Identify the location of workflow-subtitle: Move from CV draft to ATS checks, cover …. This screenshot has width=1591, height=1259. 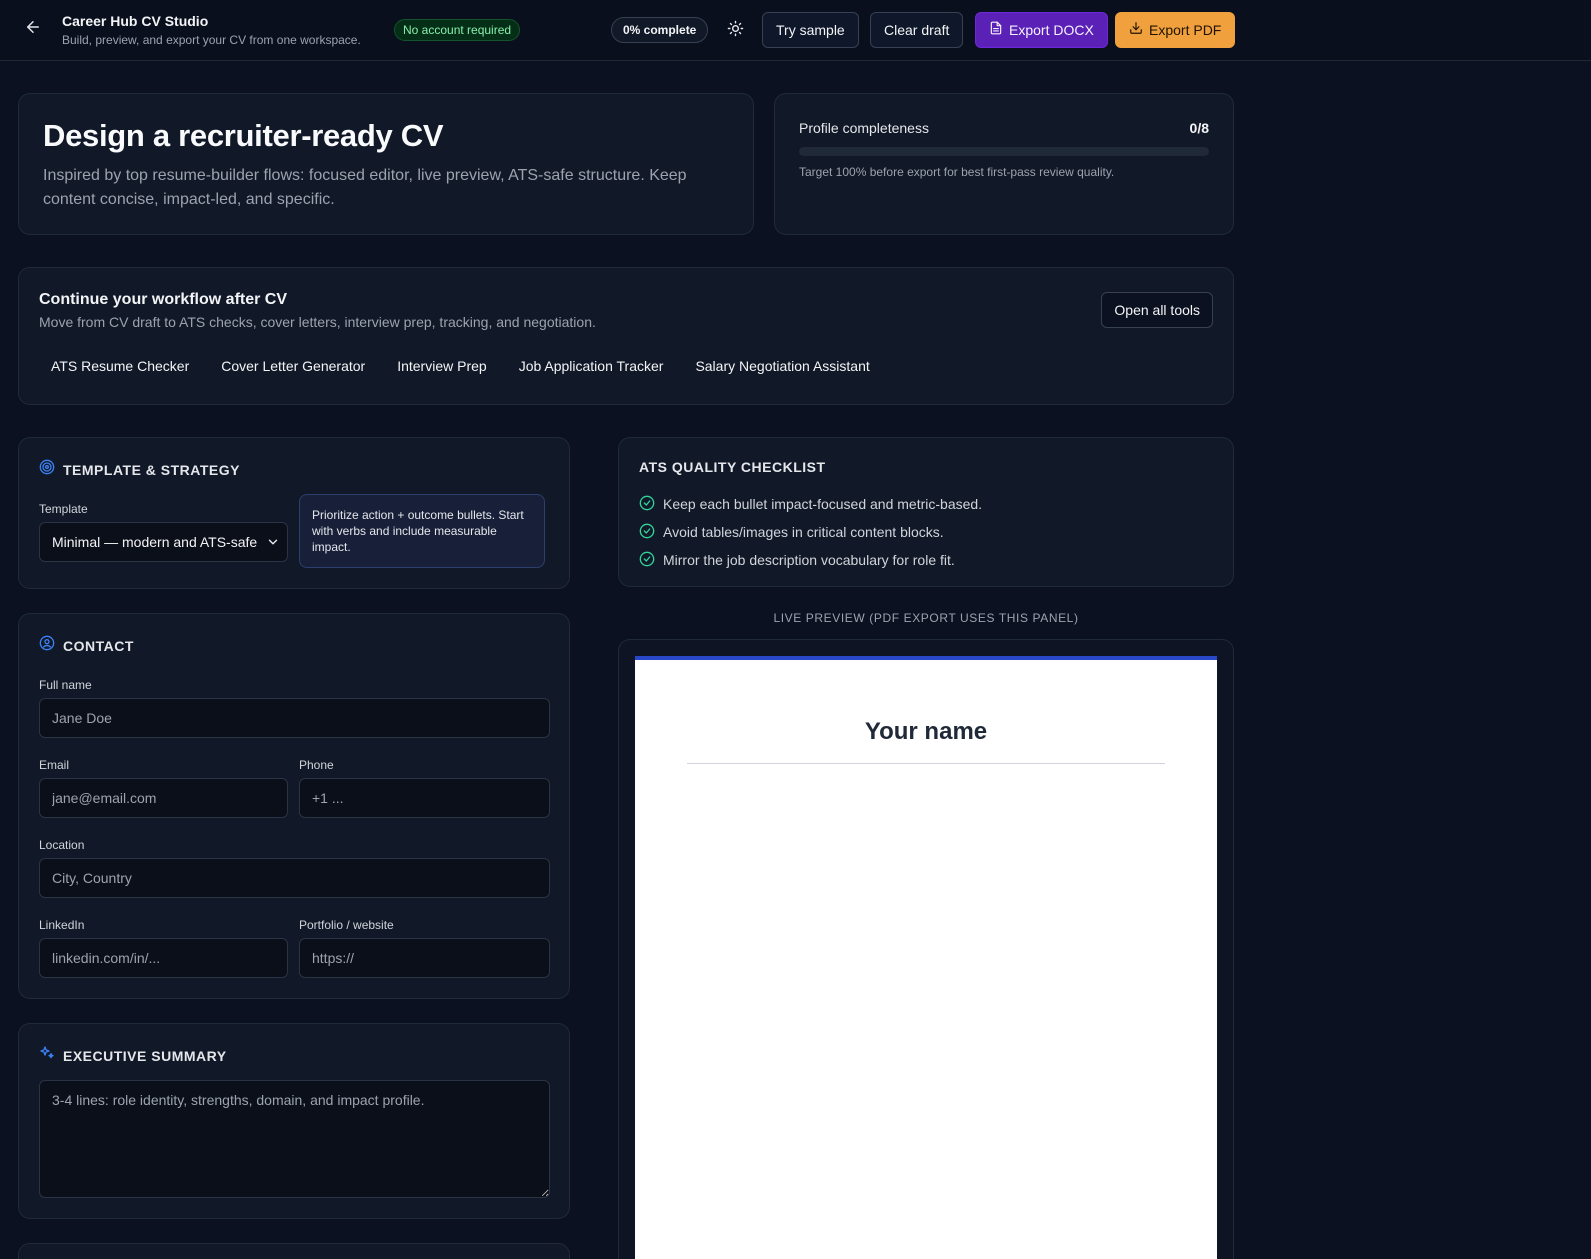
(317, 322).